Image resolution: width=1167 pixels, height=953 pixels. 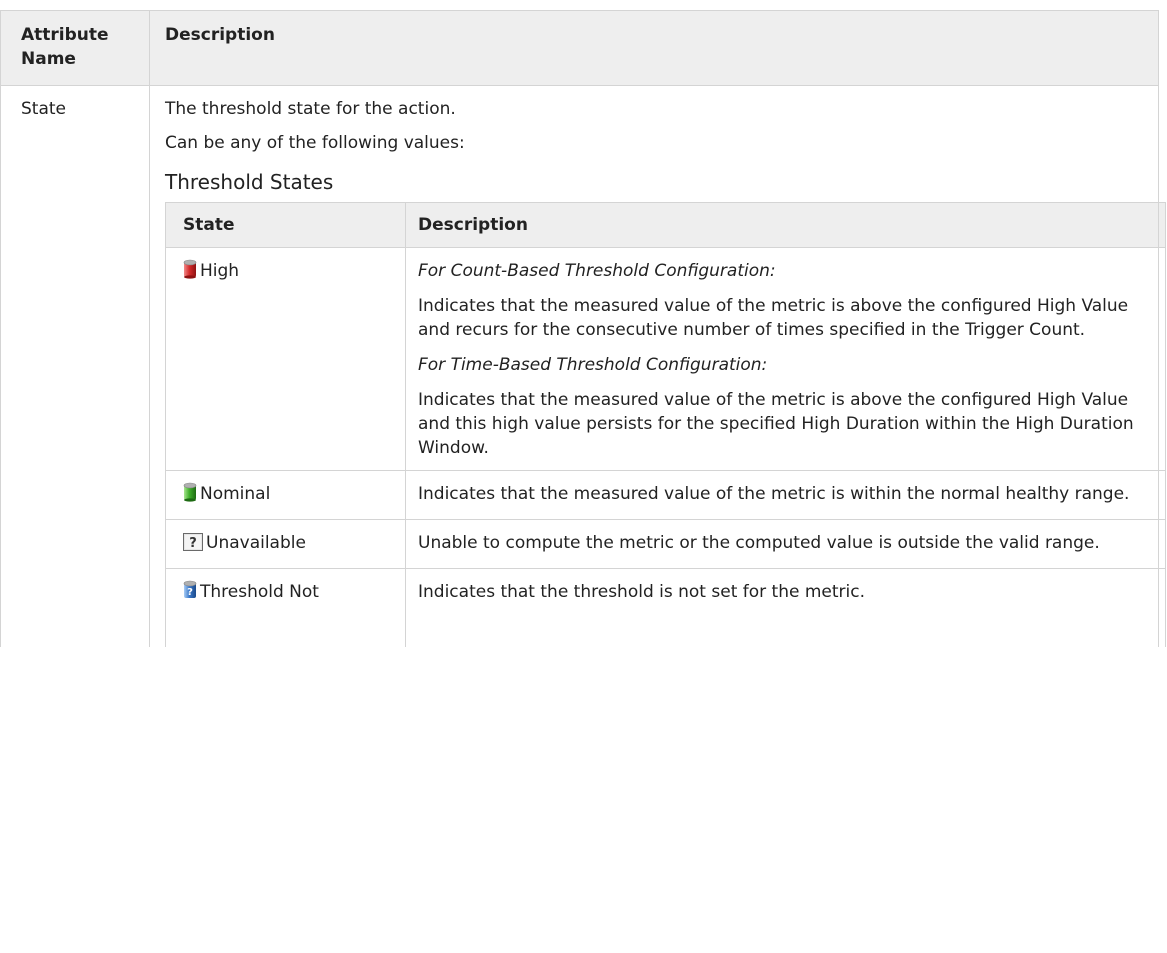 What do you see at coordinates (190, 272) in the screenshot?
I see `high-state-icon` at bounding box center [190, 272].